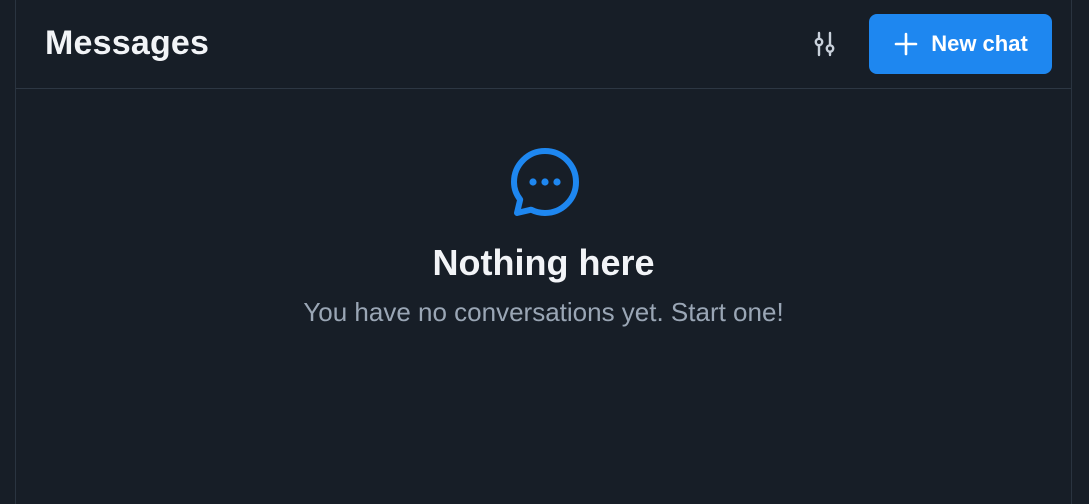 The image size is (1089, 504). I want to click on sliders-icon, so click(824, 44).